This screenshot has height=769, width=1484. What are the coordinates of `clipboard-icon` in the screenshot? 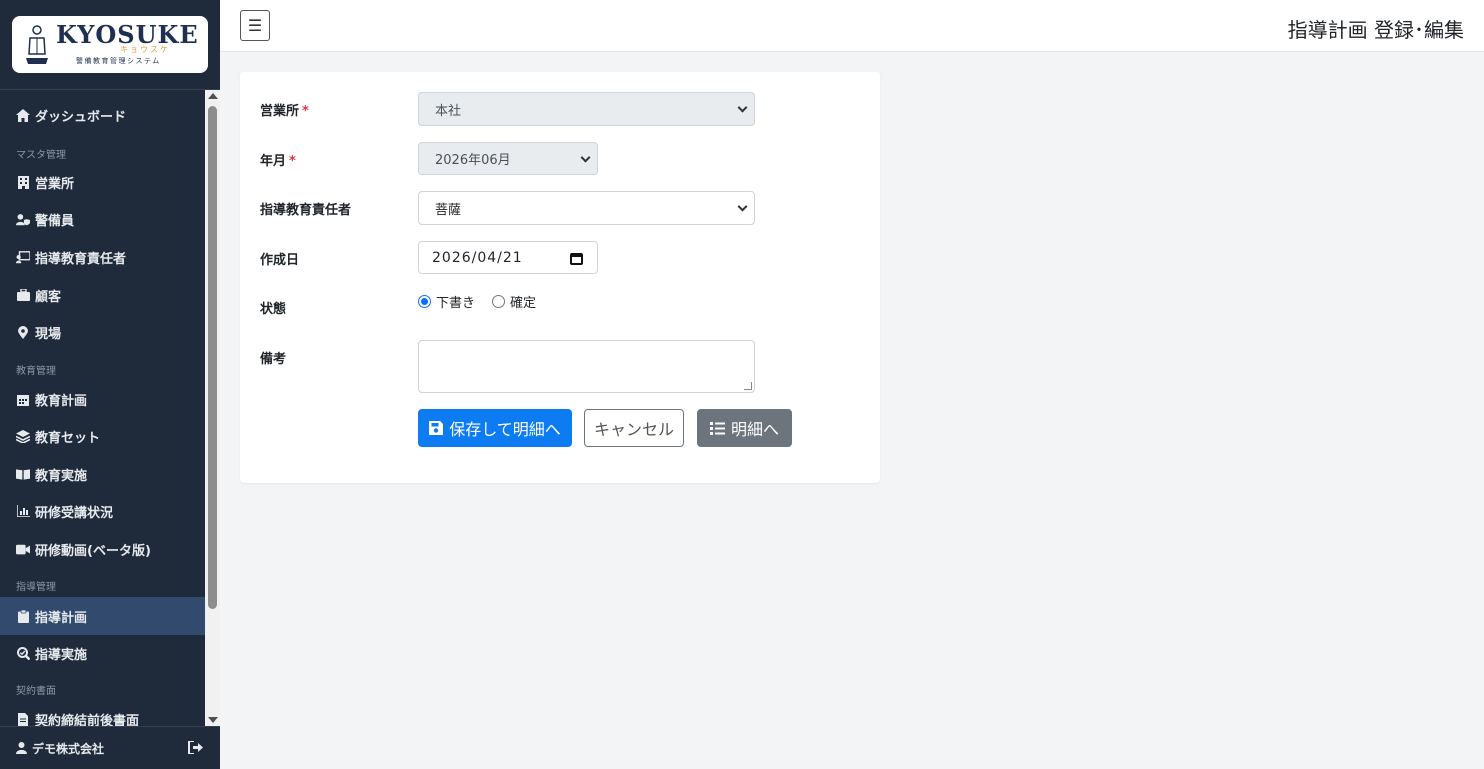 It's located at (23, 616).